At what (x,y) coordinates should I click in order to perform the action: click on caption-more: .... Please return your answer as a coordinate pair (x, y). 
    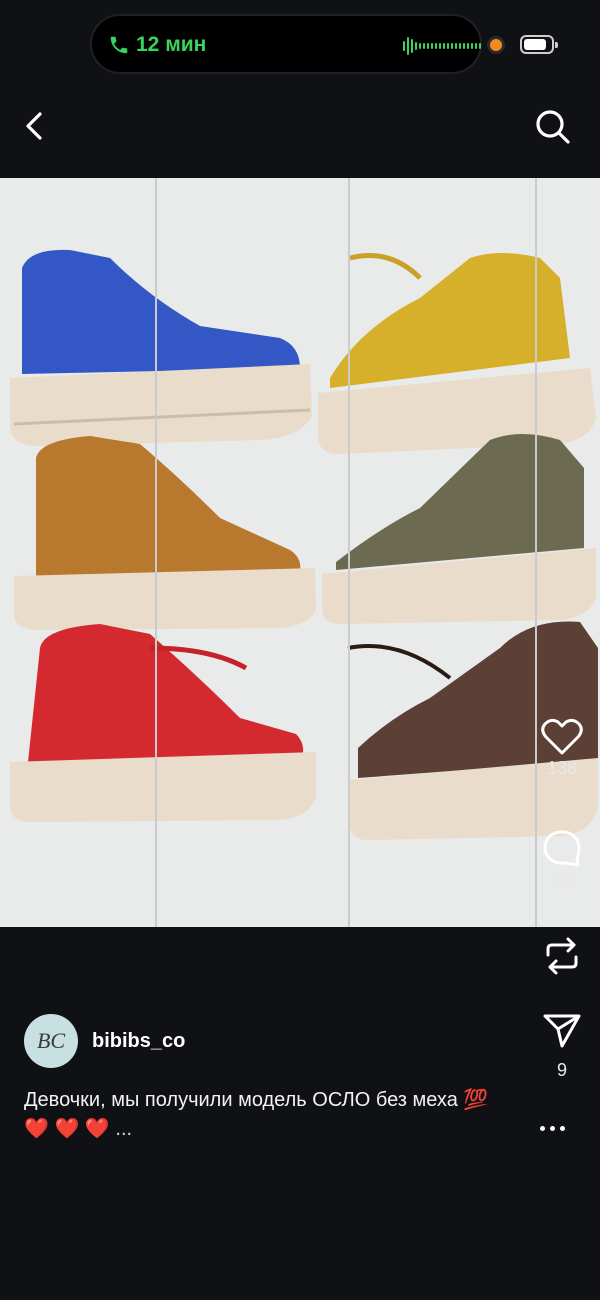
    Looking at the image, I should click on (123, 1129).